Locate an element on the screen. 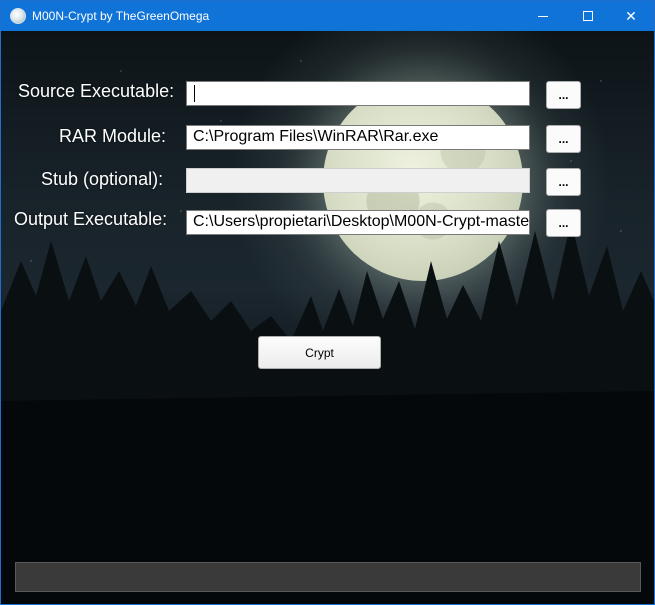 Image resolution: width=655 pixels, height=605 pixels. output-executable-label: Output Executable: is located at coordinates (91, 219).